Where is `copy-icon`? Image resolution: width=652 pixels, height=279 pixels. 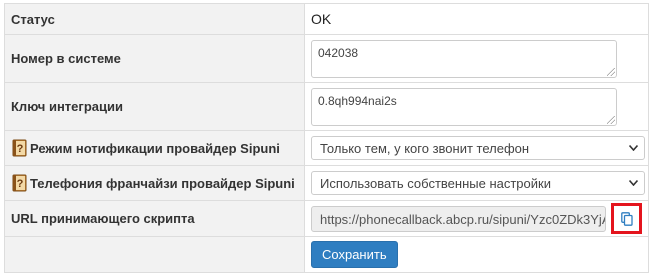 copy-icon is located at coordinates (626, 218).